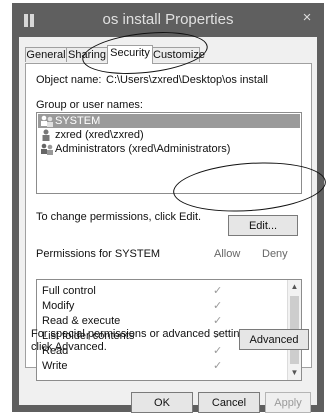 Image resolution: width=330 pixels, height=414 pixels. Describe the element at coordinates (69, 80) in the screenshot. I see `object-name-label: Object name:` at that location.